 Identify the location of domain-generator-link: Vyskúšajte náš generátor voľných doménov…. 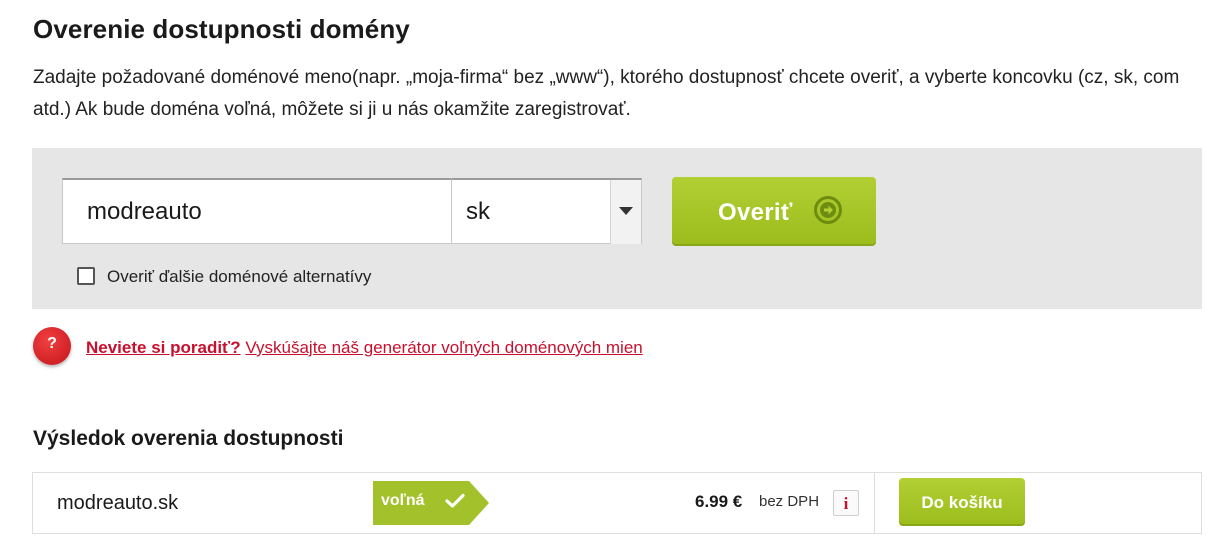
(443, 347).